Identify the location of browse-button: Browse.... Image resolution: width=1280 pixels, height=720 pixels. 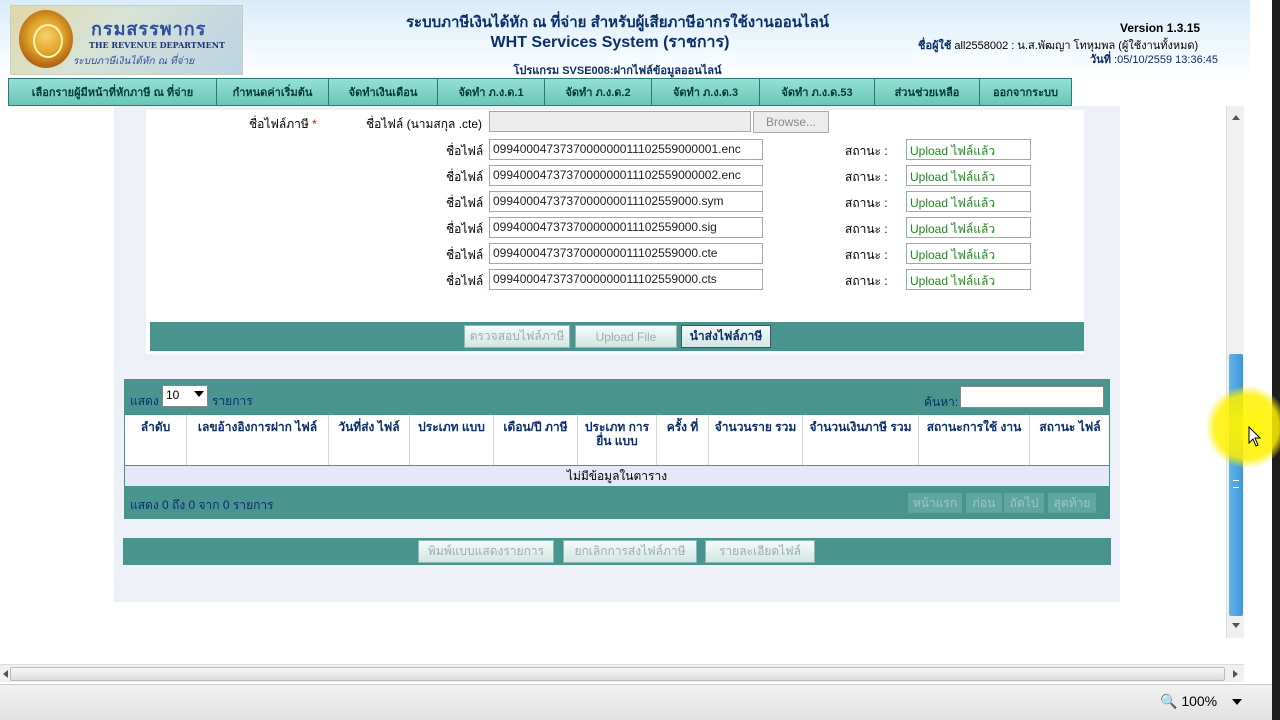
(791, 122).